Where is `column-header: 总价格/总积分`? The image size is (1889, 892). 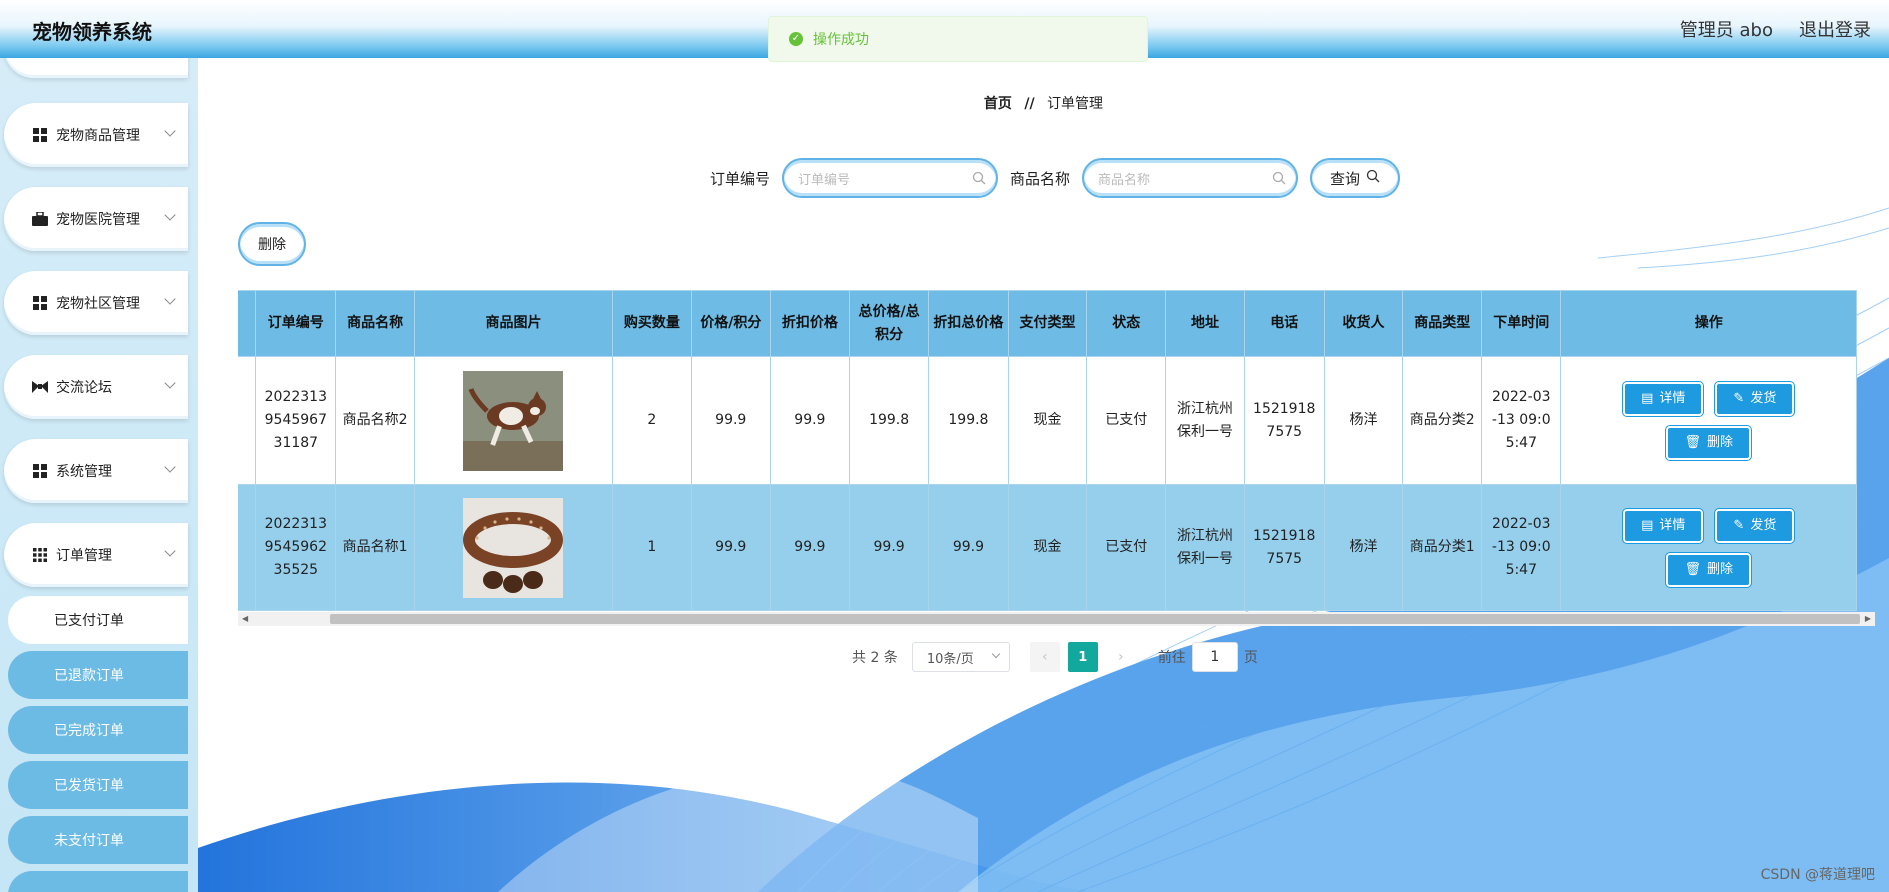
column-header: 总价格/总积分 is located at coordinates (889, 323).